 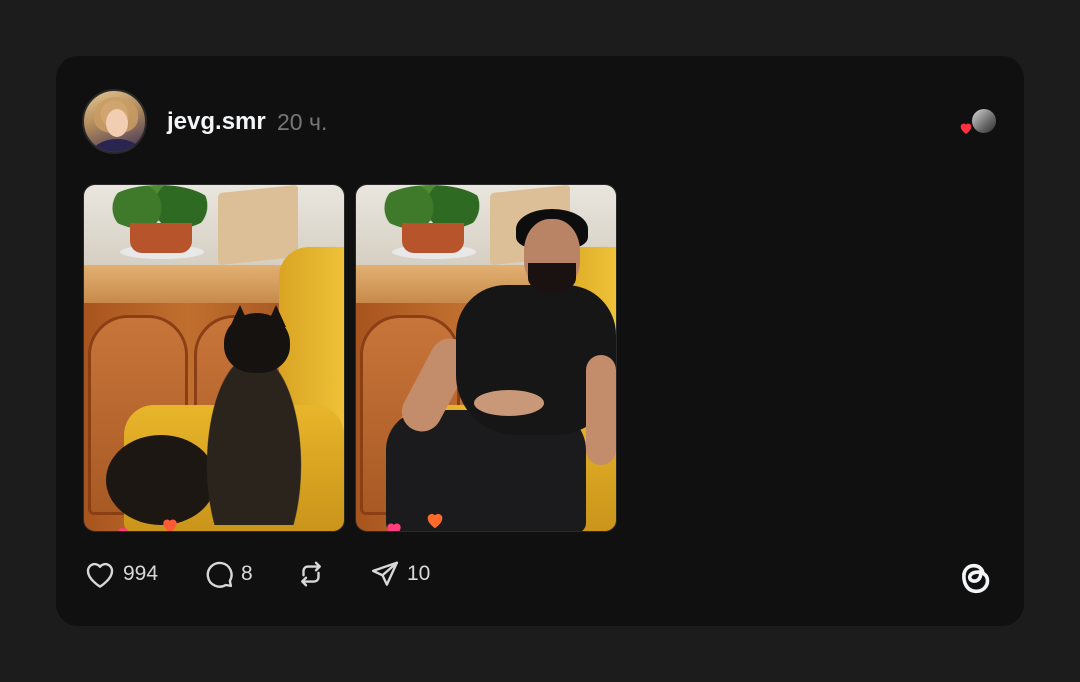 I want to click on post-actions: 994 8 10, so click(x=267, y=574).